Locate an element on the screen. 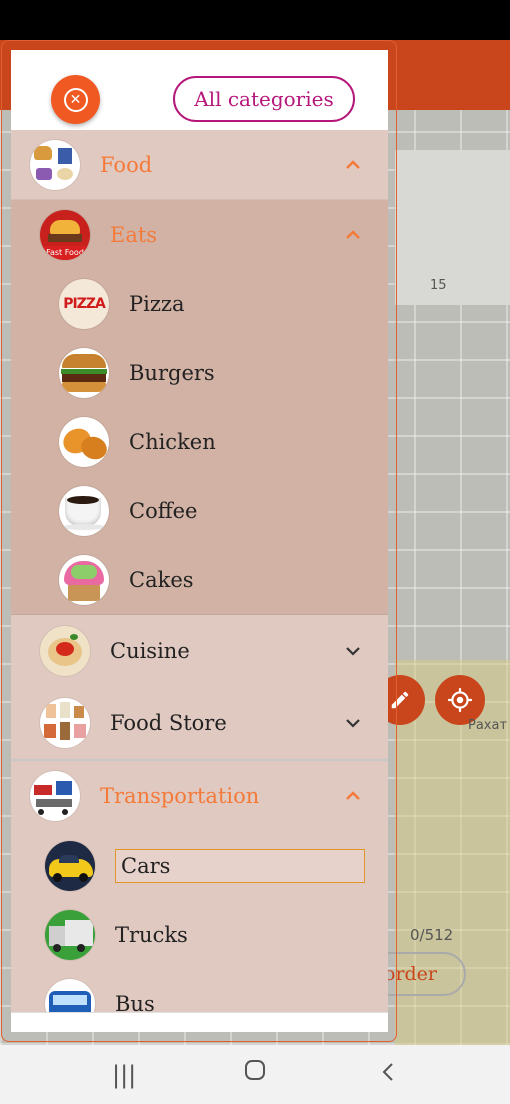  category-label-selected: Cars is located at coordinates (240, 865).